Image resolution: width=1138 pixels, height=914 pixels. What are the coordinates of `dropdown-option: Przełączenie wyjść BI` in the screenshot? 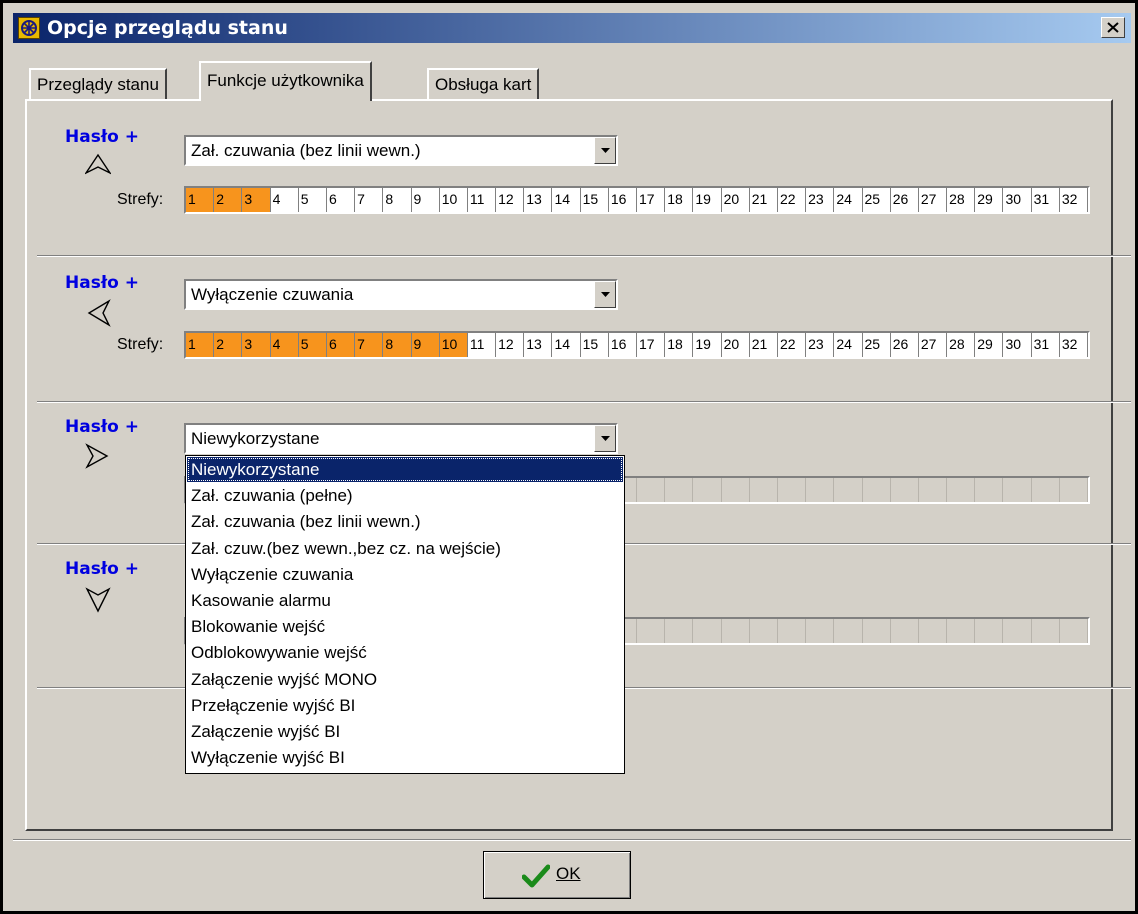 It's located at (405, 705).